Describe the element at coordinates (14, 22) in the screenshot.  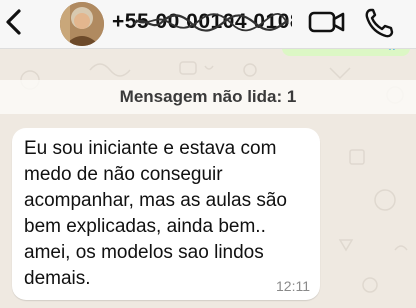
I see `chevron-left-icon` at that location.